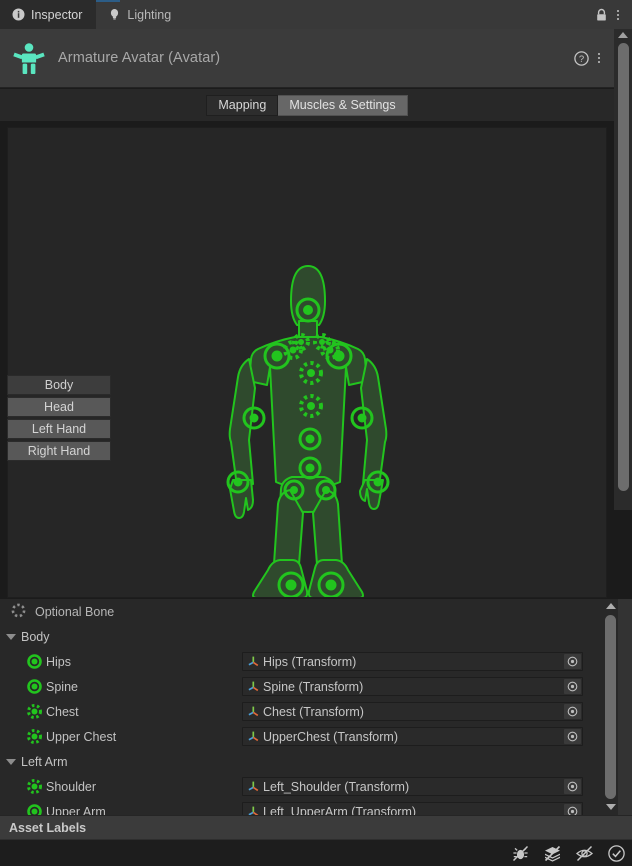 The width and height of the screenshot is (632, 866). What do you see at coordinates (308, 431) in the screenshot?
I see `avatar-humanoid-diagram` at bounding box center [308, 431].